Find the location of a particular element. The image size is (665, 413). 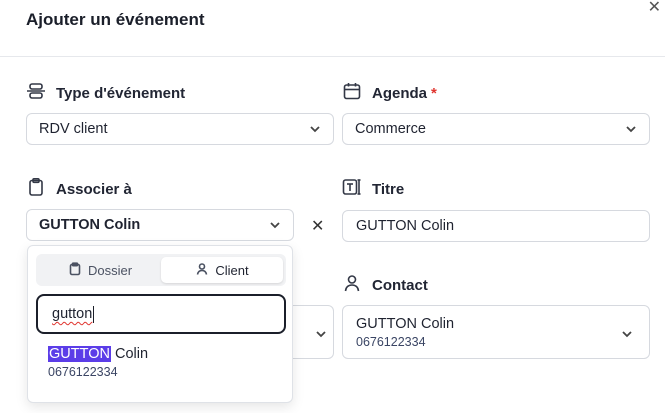

titre-label-text: Titre is located at coordinates (388, 189).